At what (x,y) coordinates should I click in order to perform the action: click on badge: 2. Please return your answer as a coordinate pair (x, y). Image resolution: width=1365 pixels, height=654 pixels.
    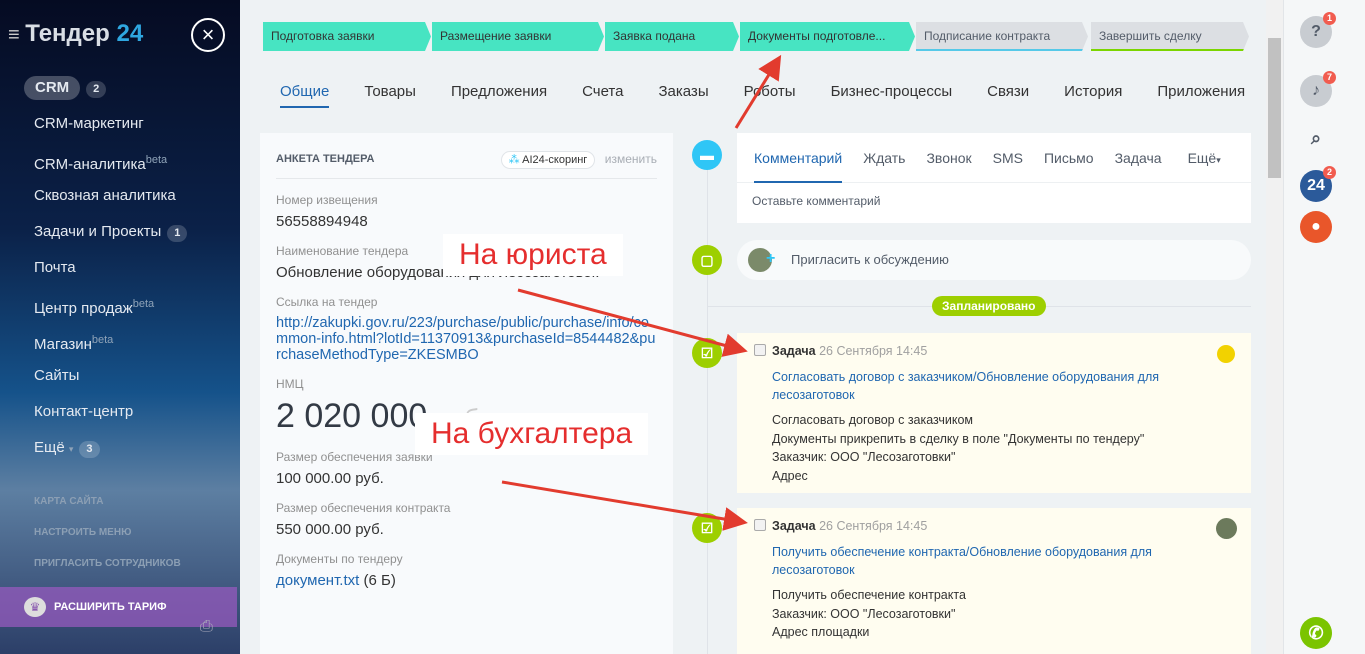
    Looking at the image, I should click on (1329, 172).